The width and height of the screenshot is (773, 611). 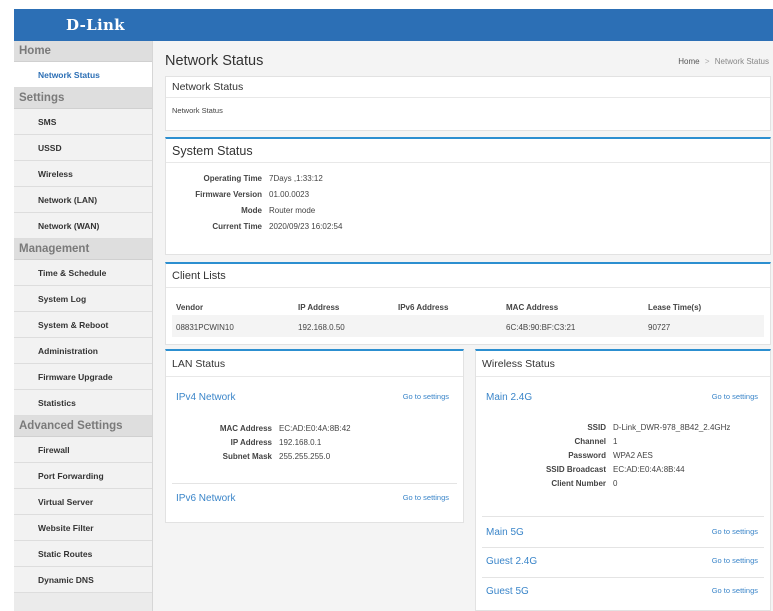 I want to click on column-header-lease-time: Lease Time(s), so click(x=675, y=307).